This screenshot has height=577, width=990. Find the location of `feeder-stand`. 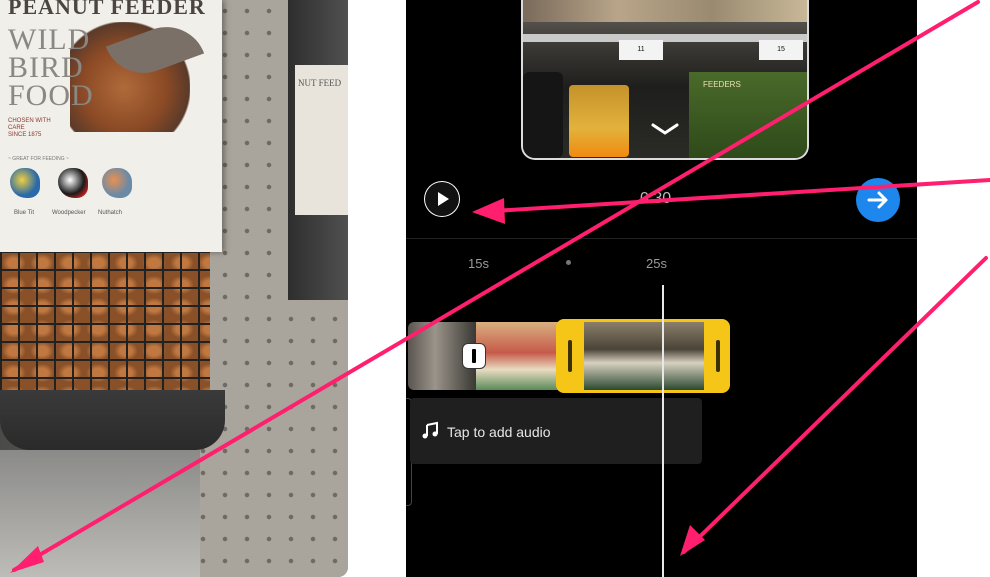

feeder-stand is located at coordinates (100, 513).